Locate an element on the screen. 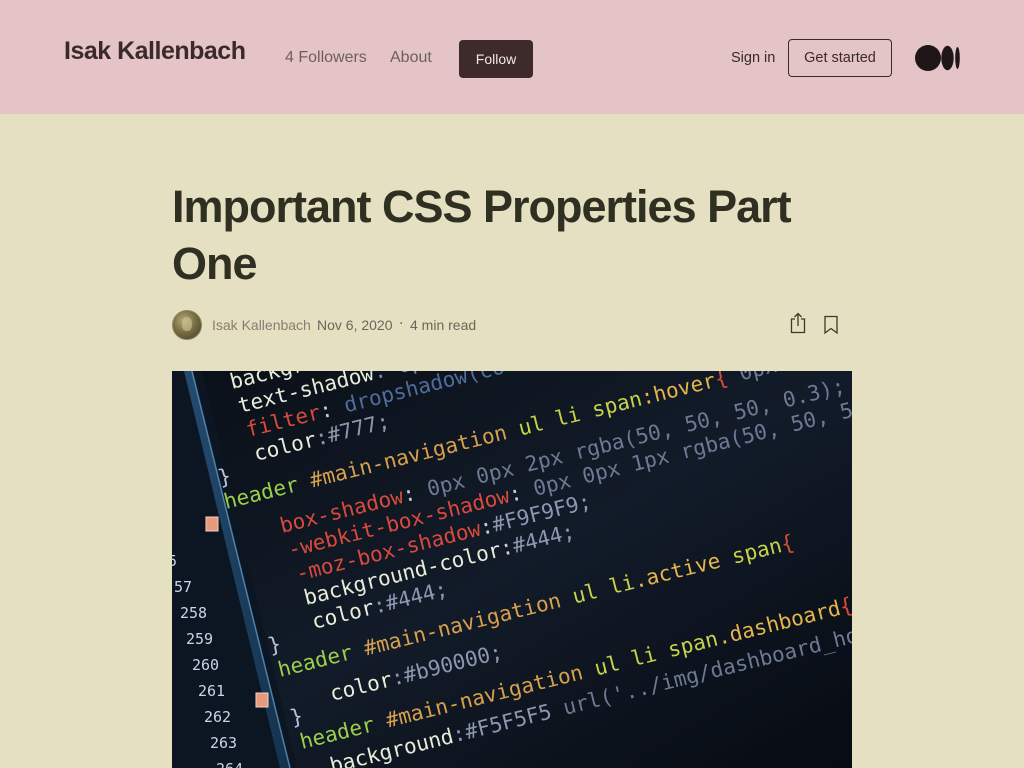  article-meta: Isak Kallenbach Nov 6, 2020 · 4 min read is located at coordinates (512, 325).